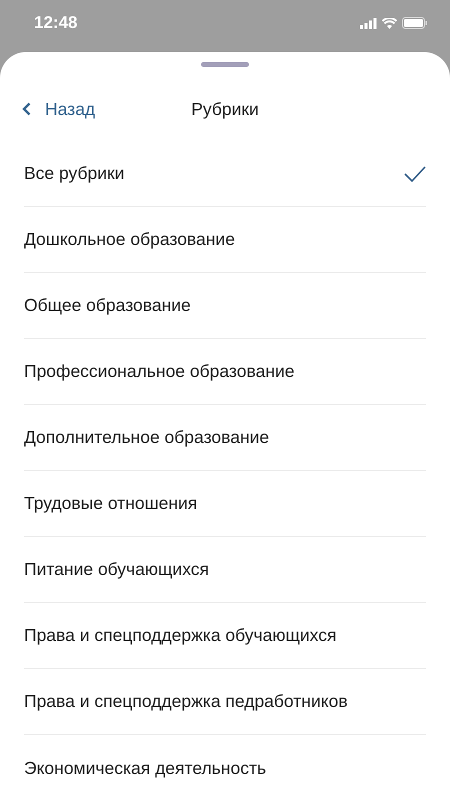 This screenshot has height=800, width=450. Describe the element at coordinates (225, 702) in the screenshot. I see `rubric-item: Права и спецподдержка педработников` at that location.